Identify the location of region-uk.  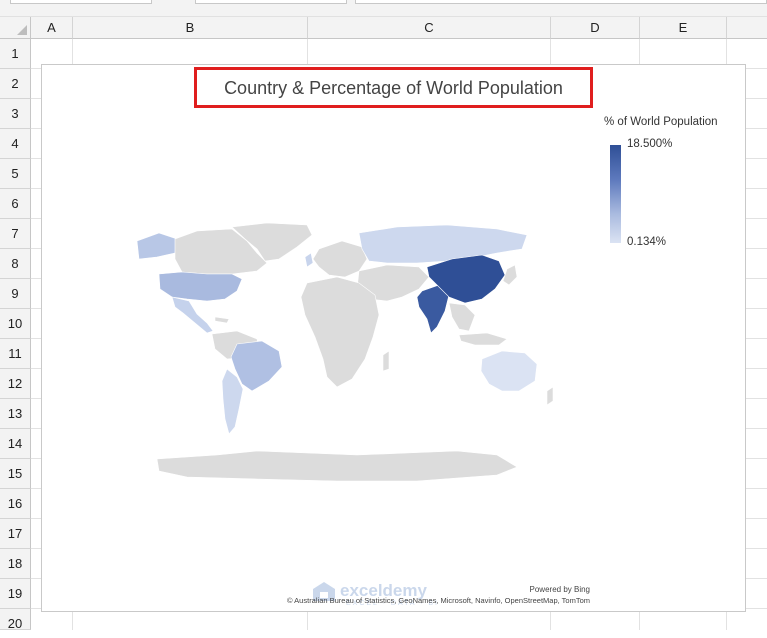
(309, 260).